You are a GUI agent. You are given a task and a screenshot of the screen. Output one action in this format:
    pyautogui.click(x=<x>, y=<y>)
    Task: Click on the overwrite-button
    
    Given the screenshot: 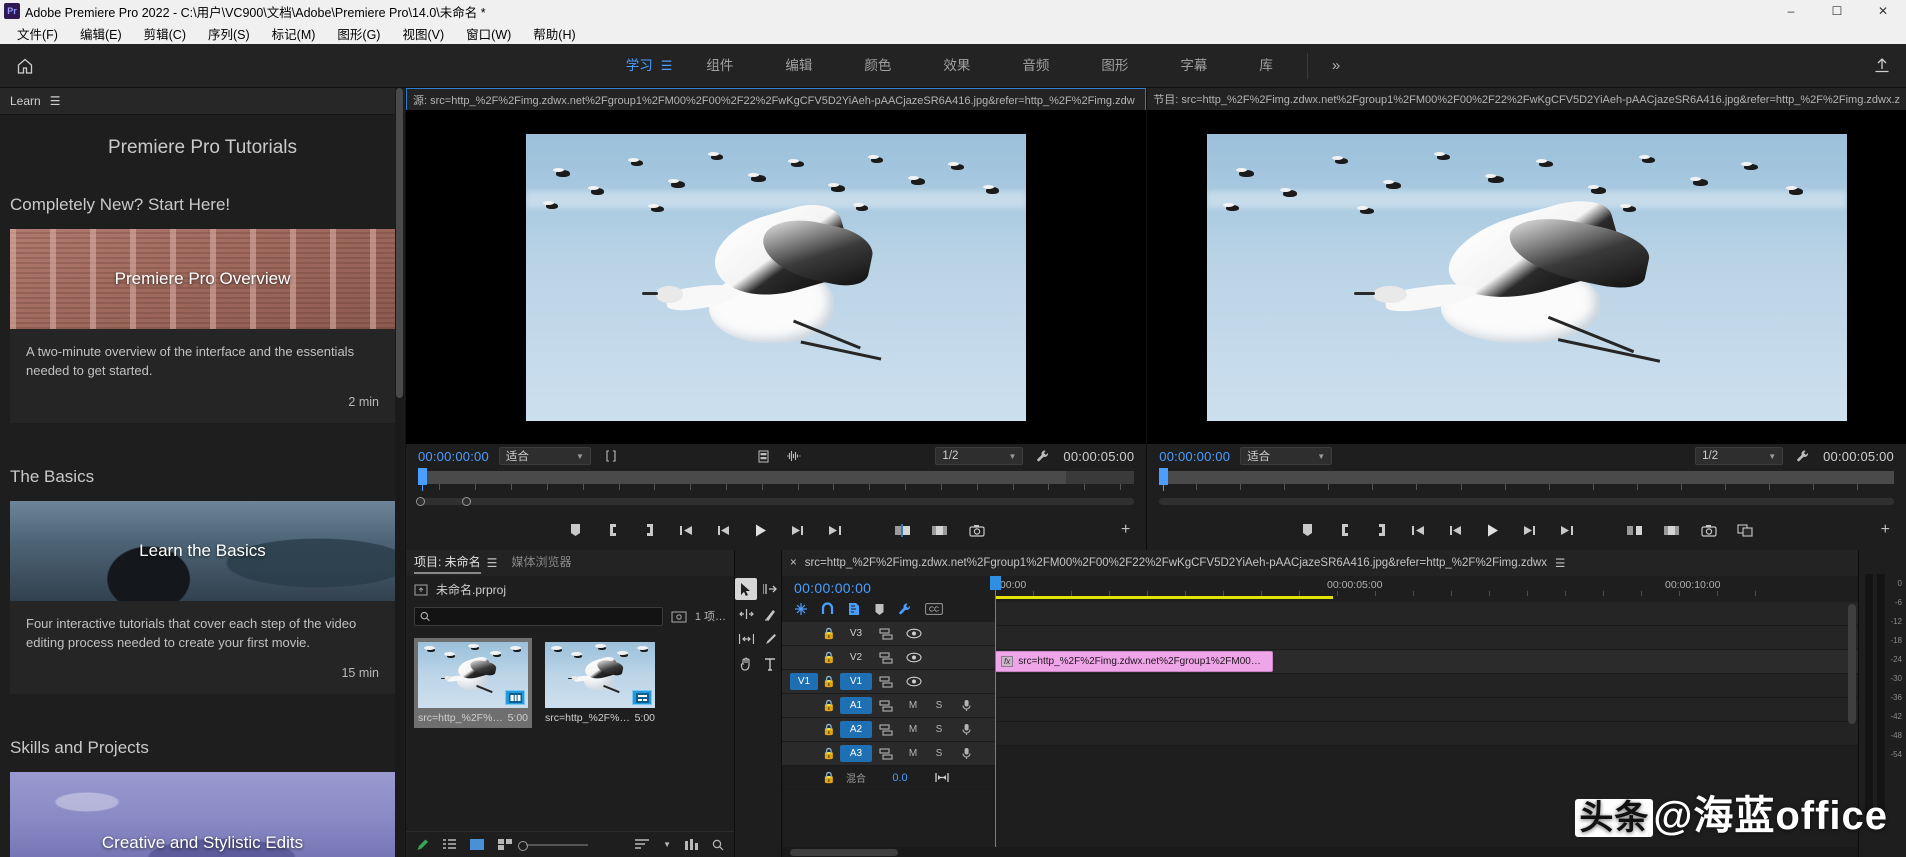 What is the action you would take?
    pyautogui.click(x=940, y=530)
    